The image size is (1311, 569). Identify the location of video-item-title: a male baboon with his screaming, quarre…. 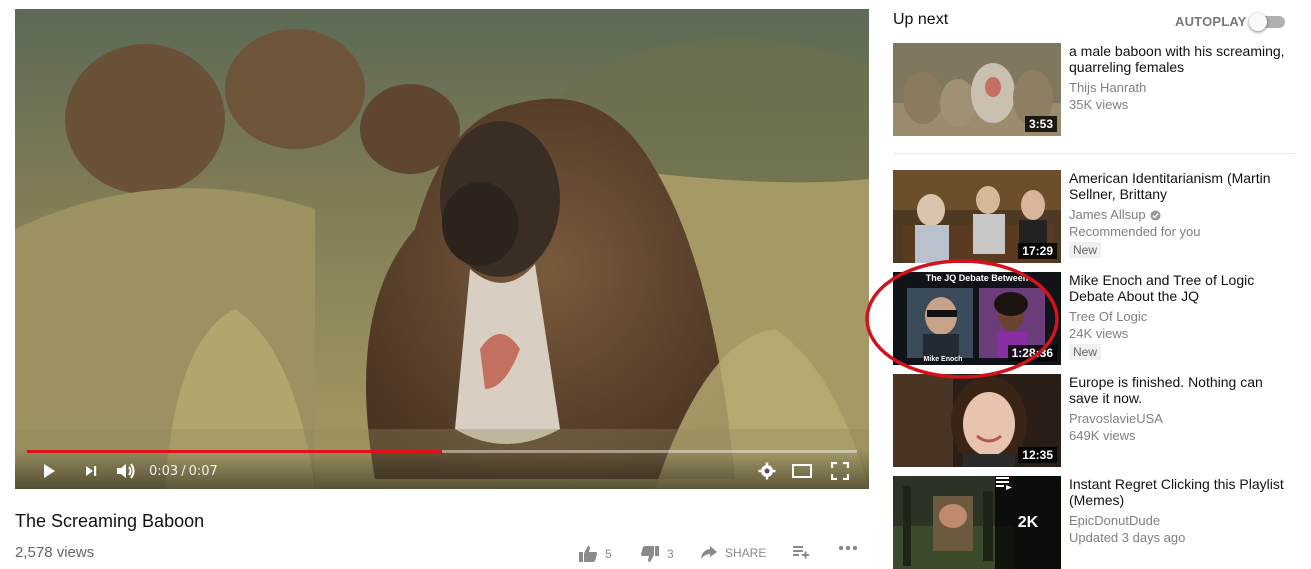
(1182, 59).